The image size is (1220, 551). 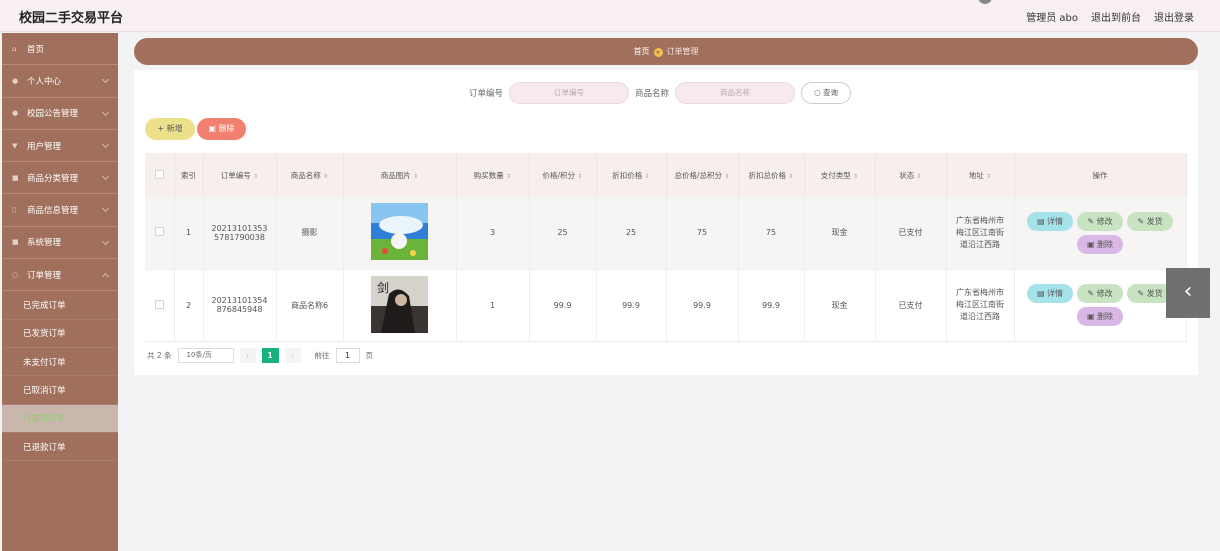 What do you see at coordinates (322, 355) in the screenshot?
I see `goto-label: 前往` at bounding box center [322, 355].